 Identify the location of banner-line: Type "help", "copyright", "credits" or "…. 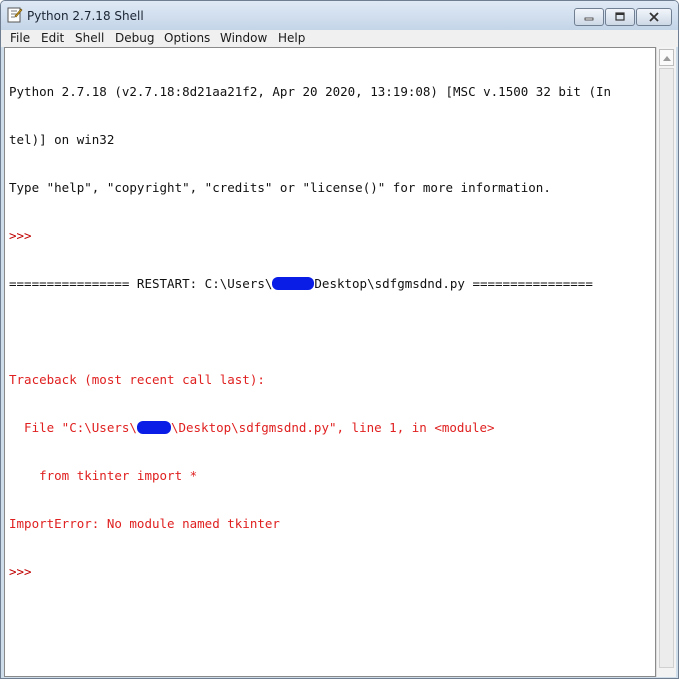
(280, 187).